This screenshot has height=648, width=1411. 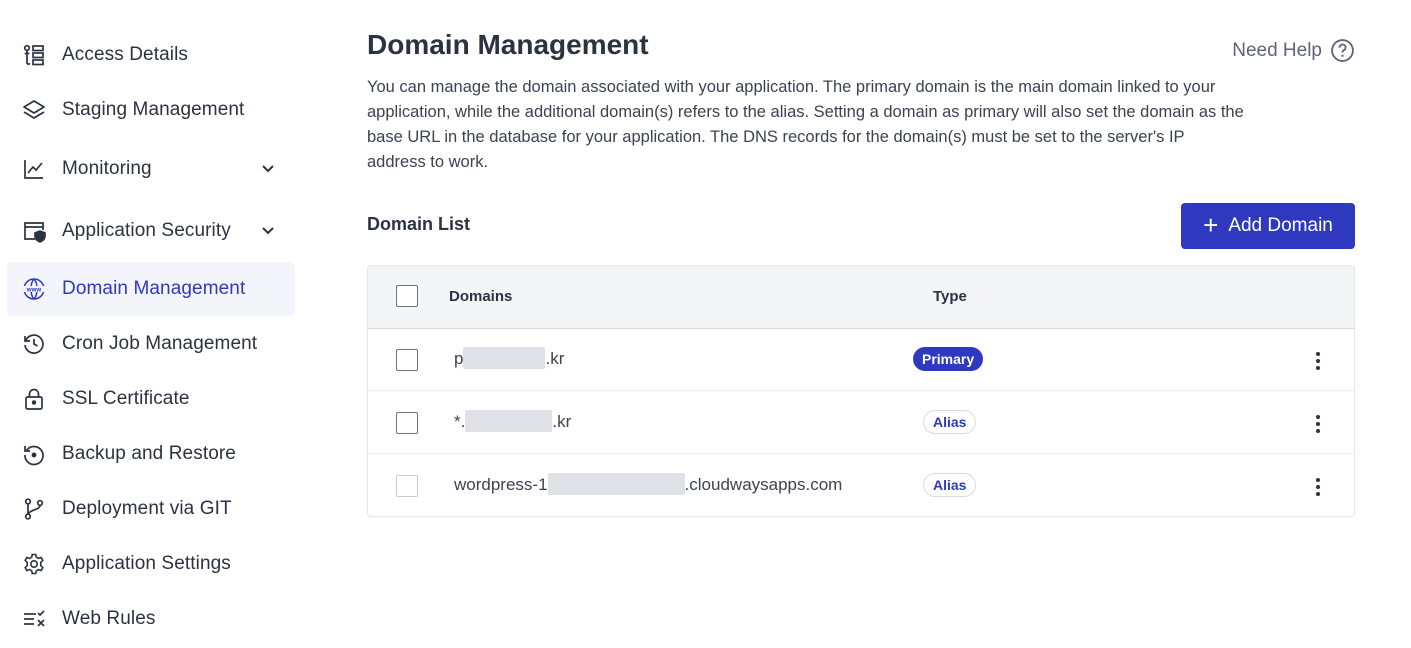 I want to click on sidebar-item-monitoring: Monitoring, so click(x=151, y=169).